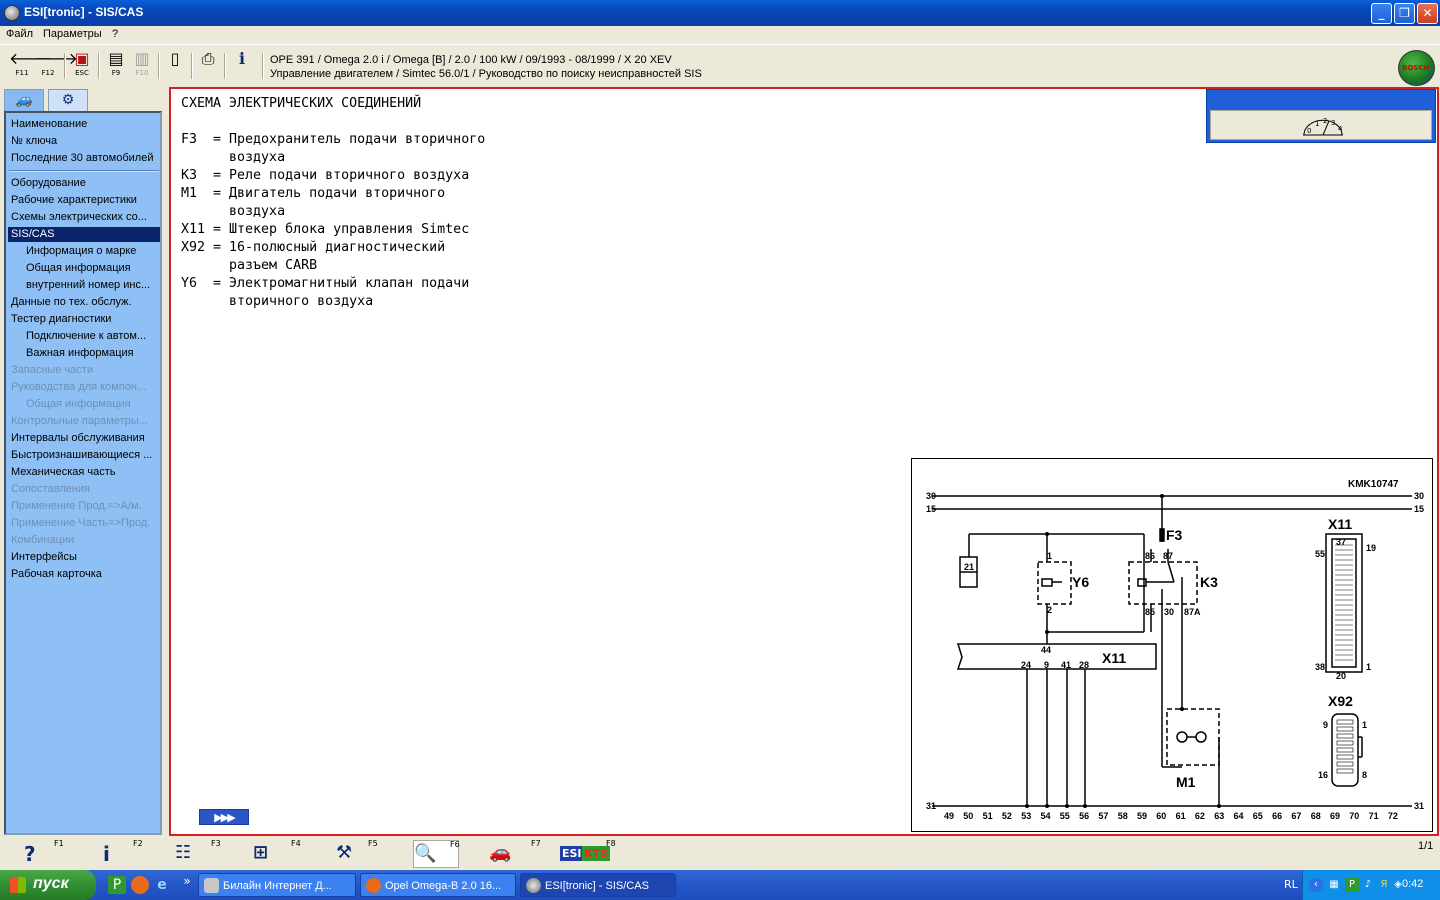 The height and width of the screenshot is (900, 1440). I want to click on back-button: 🡐 F11, so click(30, 66).